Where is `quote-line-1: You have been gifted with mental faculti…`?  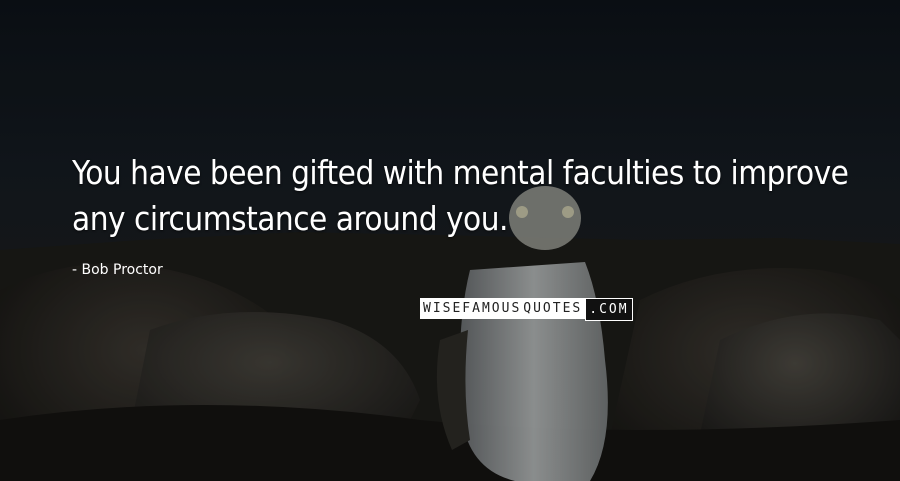
quote-line-1: You have been gifted with mental faculti… is located at coordinates (460, 172).